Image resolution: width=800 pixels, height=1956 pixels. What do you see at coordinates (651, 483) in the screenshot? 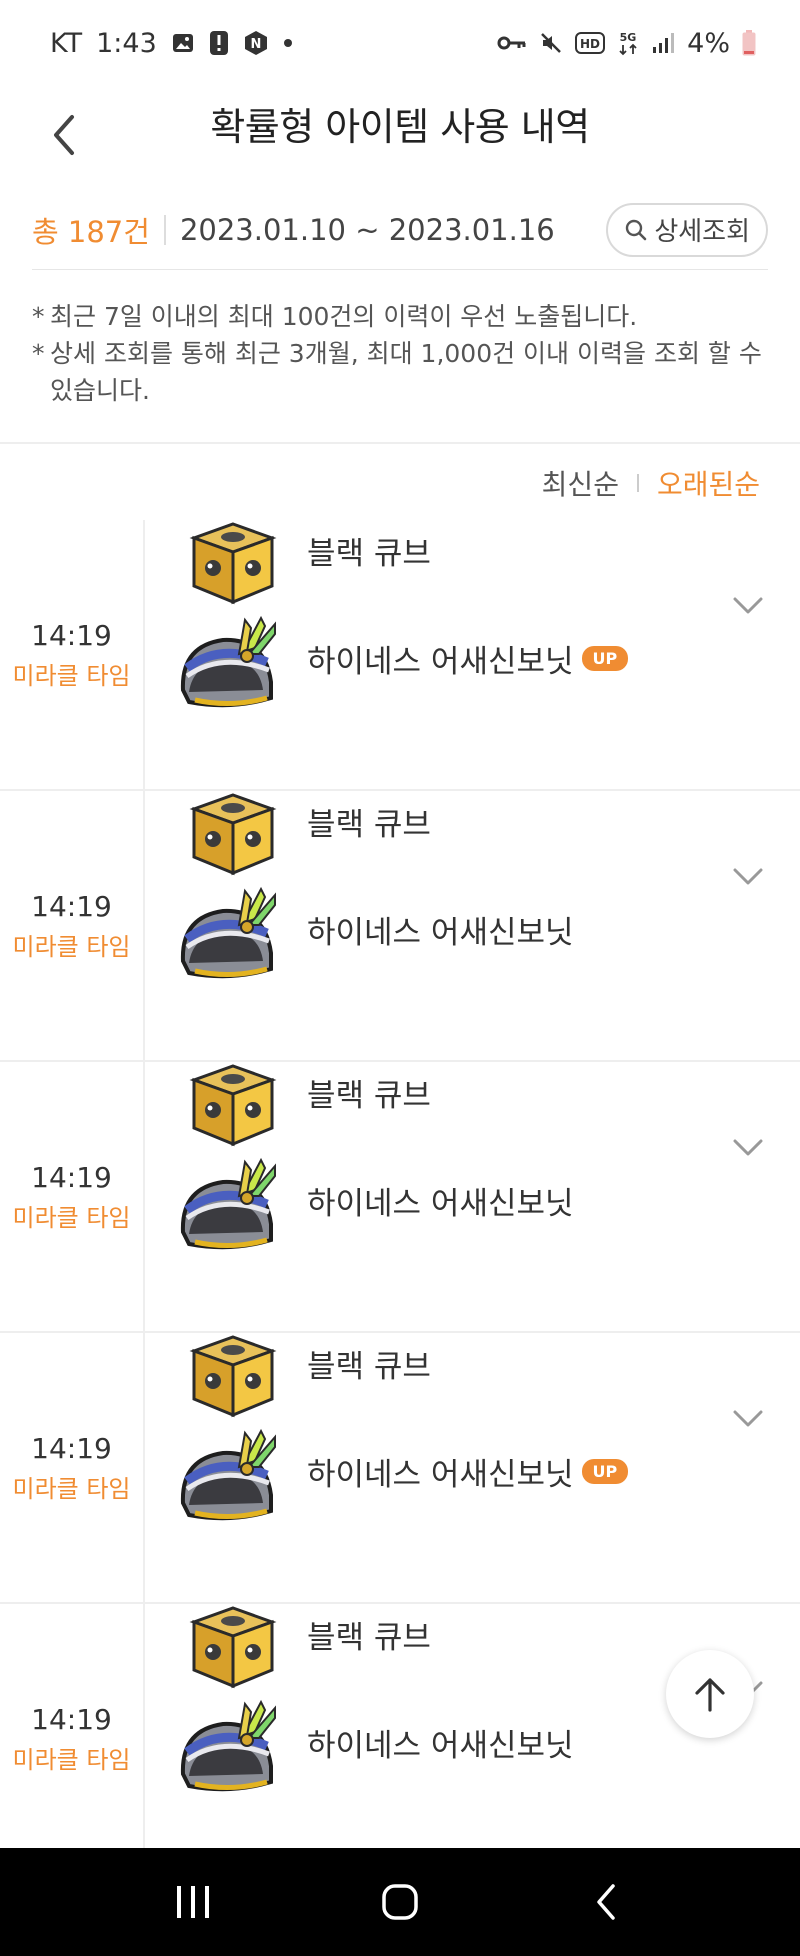
I see `sort-options: 최신순 오래된순` at bounding box center [651, 483].